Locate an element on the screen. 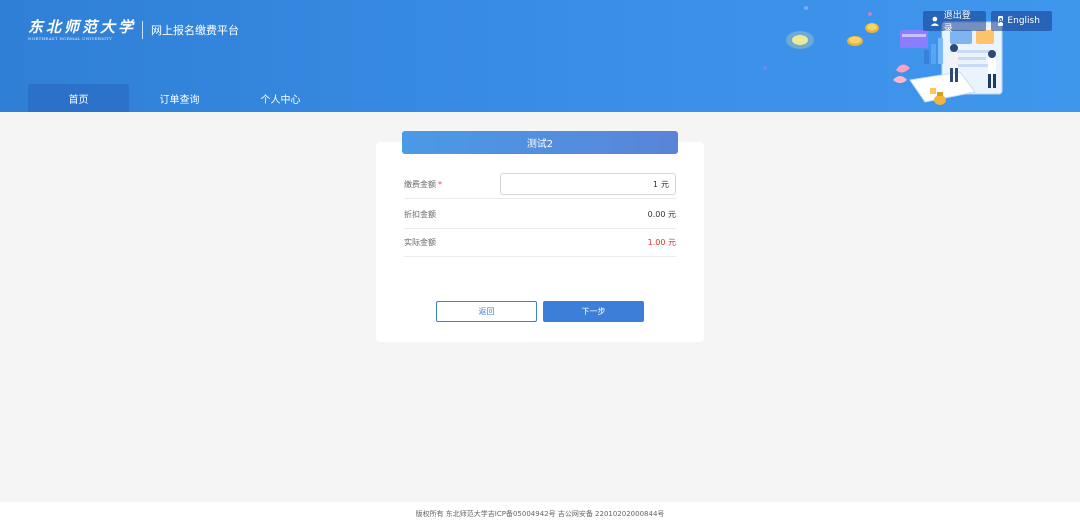 The width and height of the screenshot is (1080, 526). nav-item-label: 订单查询 is located at coordinates (179, 100).